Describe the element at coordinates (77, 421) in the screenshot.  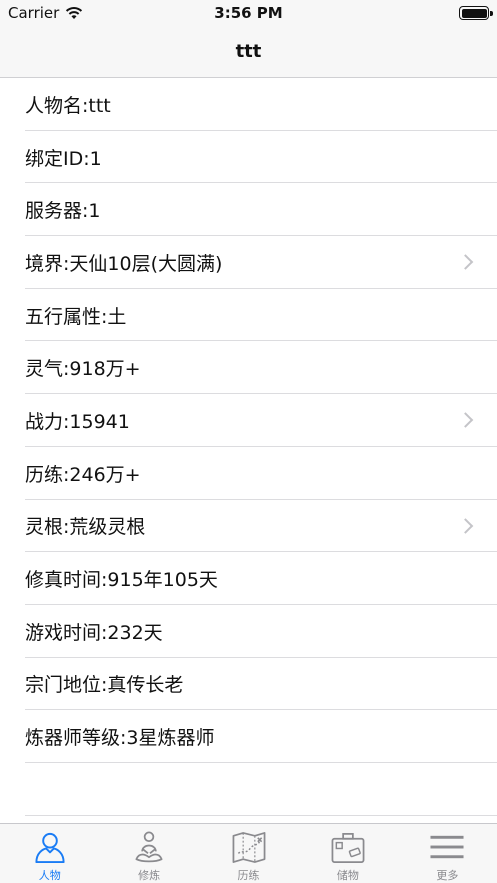
I see `row-label: 战力:15941` at that location.